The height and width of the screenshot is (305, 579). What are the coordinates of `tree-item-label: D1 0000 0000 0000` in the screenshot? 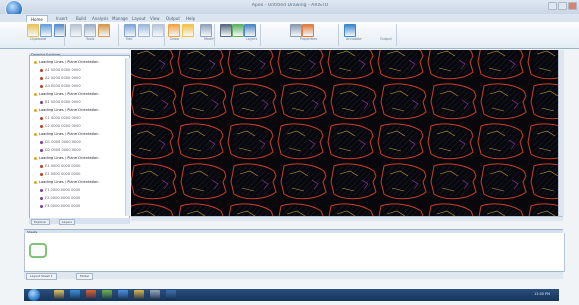 It's located at (63, 142).